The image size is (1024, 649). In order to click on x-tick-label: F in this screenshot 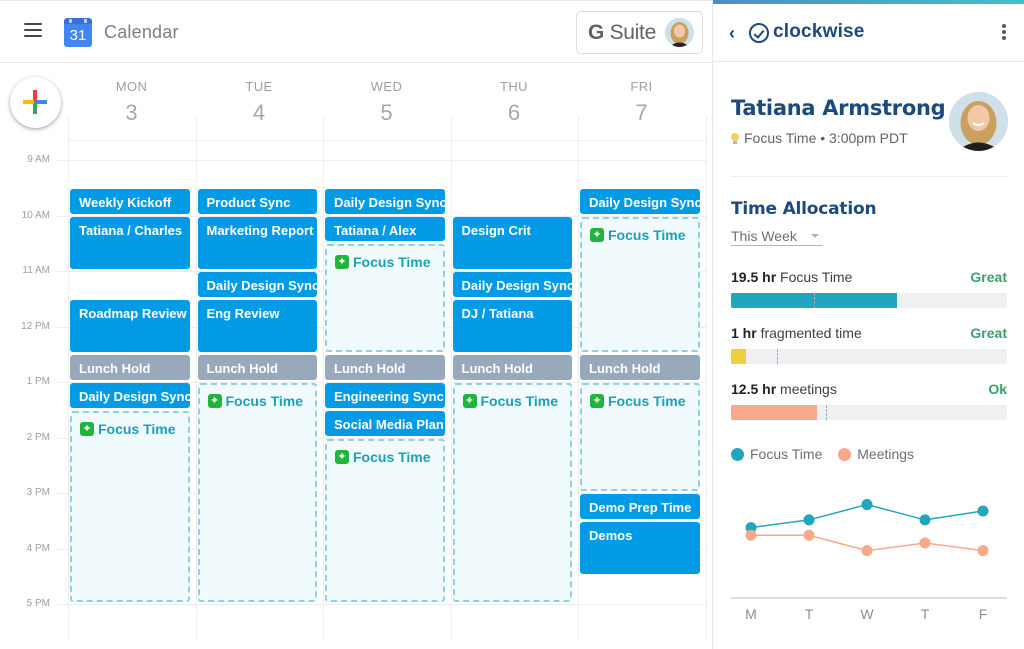, I will do `click(983, 614)`.